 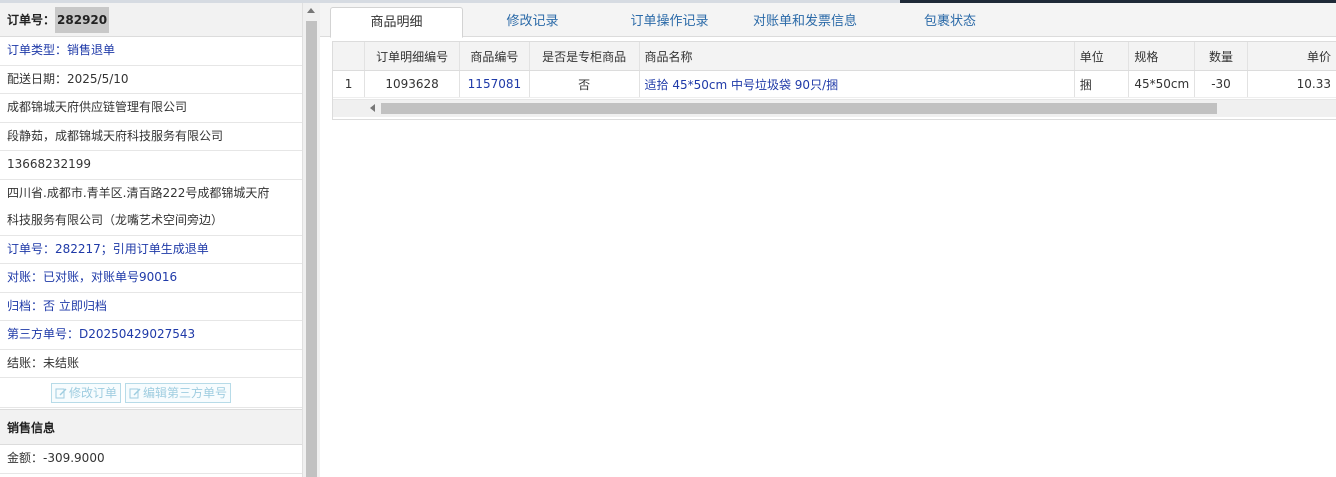 I want to click on scroll-up-icon, so click(x=311, y=10).